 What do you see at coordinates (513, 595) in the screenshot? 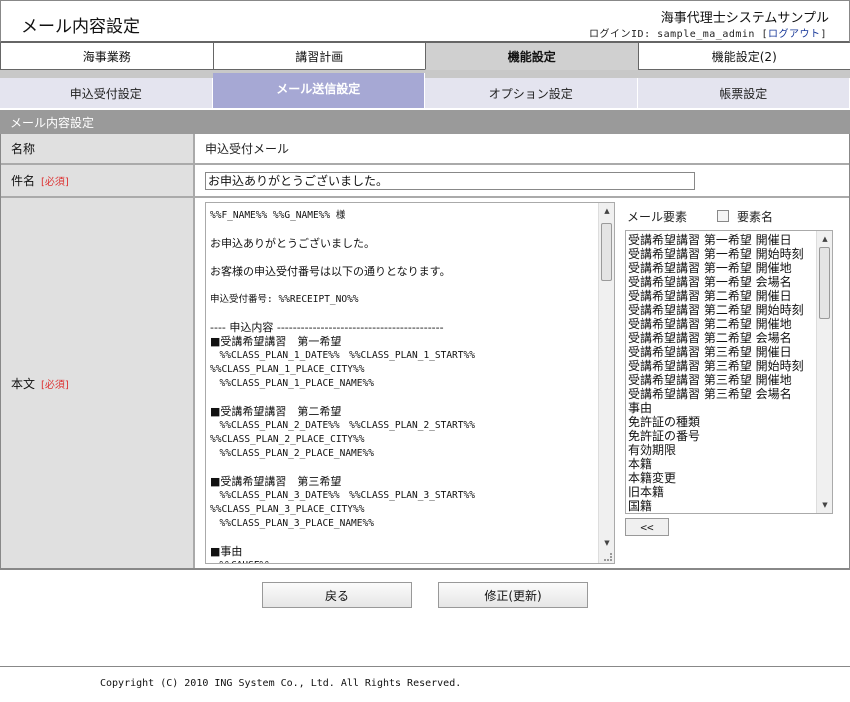
I see `update-button: 修正(更新)` at bounding box center [513, 595].